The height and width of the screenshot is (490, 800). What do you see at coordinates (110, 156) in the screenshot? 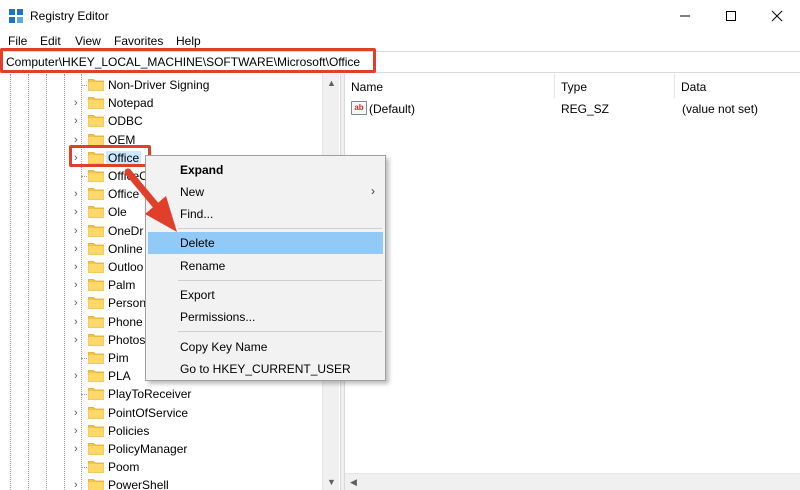
I see `office-key-annotation-box` at bounding box center [110, 156].